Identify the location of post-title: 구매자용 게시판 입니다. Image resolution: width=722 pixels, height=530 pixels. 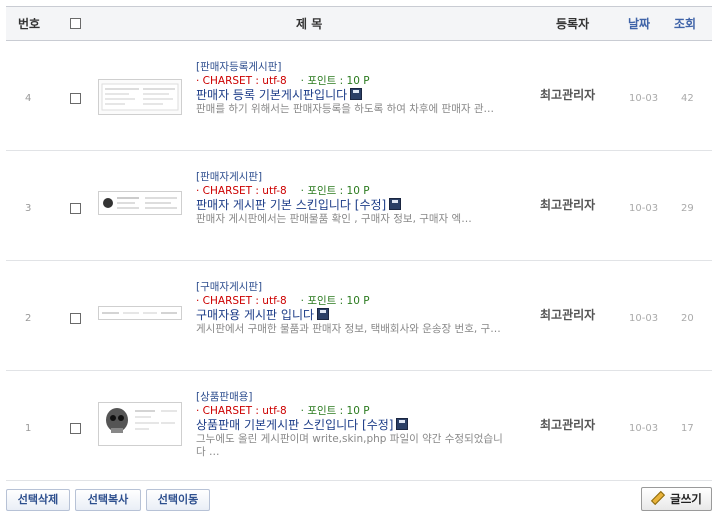
(255, 315).